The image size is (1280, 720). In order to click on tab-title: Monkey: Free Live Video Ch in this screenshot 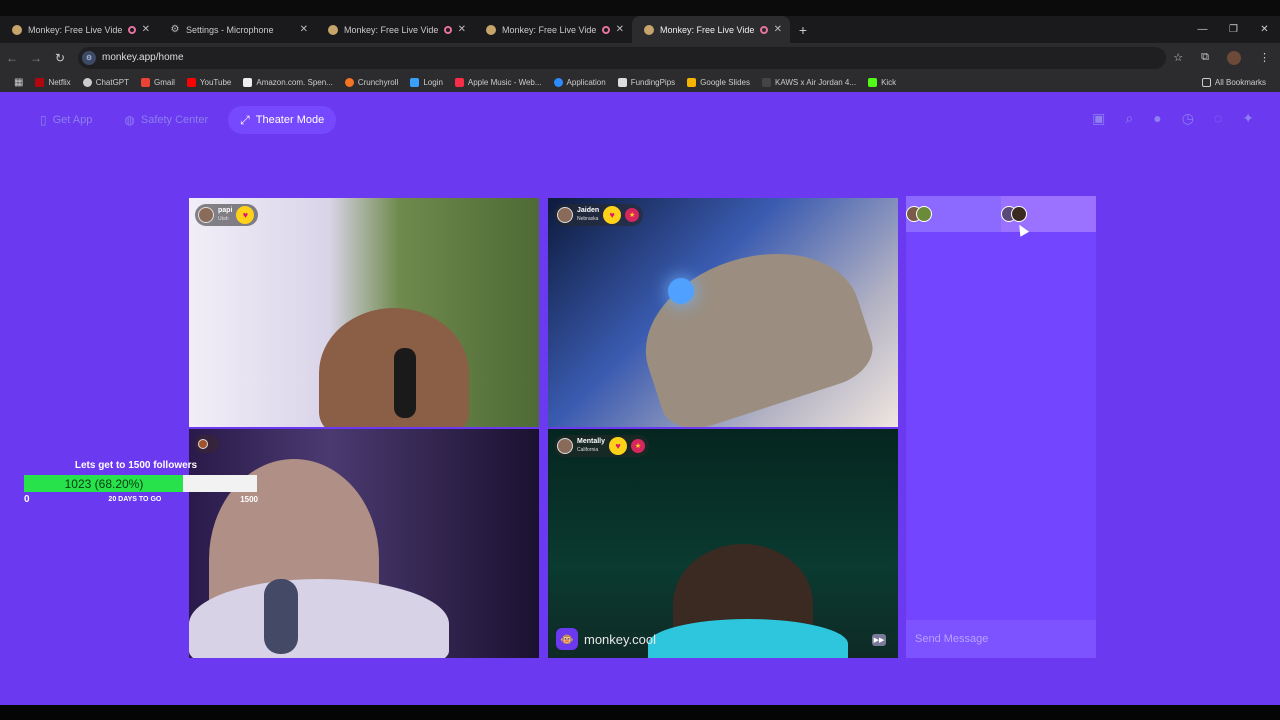, I will do `click(549, 29)`.